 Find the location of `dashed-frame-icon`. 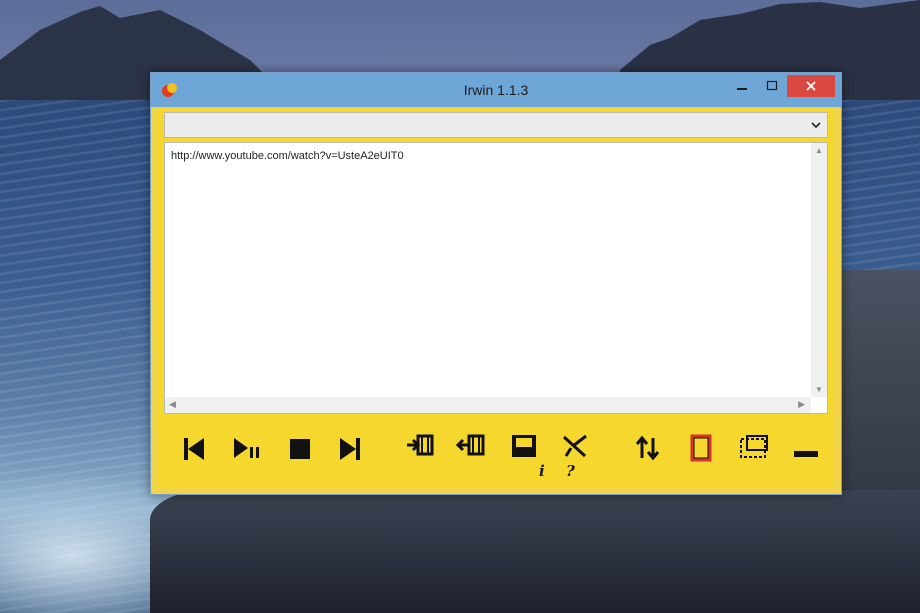

dashed-frame-icon is located at coordinates (754, 446).